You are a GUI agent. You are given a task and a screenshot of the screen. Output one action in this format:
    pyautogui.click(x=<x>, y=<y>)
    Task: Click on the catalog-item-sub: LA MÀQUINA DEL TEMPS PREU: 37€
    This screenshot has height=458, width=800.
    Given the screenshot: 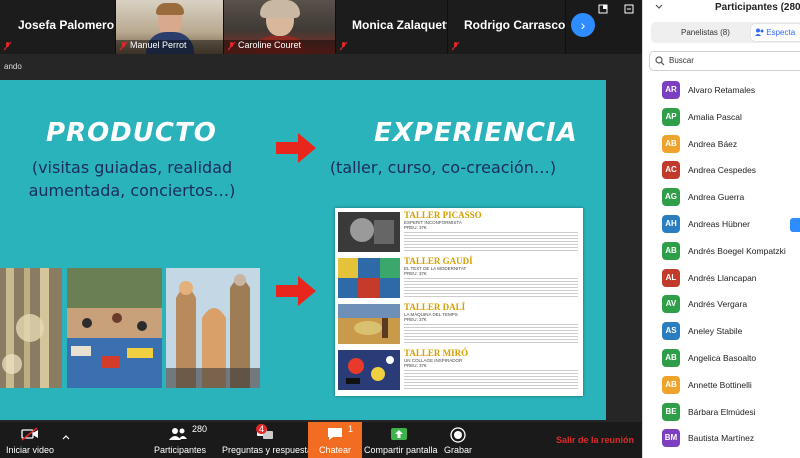 What is the action you would take?
    pyautogui.click(x=431, y=317)
    